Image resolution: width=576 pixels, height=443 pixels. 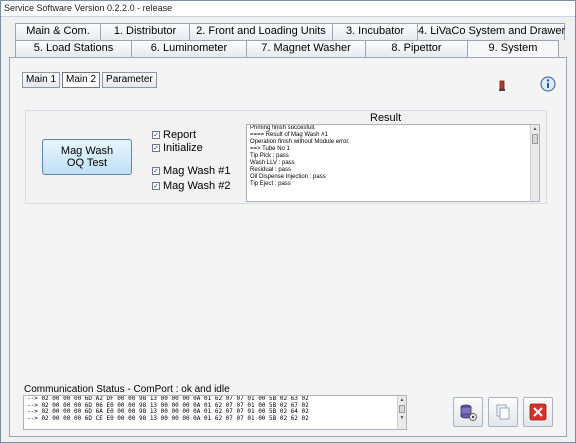 I want to click on tab-front-loading: 2. Front and Loading Units, so click(x=261, y=31).